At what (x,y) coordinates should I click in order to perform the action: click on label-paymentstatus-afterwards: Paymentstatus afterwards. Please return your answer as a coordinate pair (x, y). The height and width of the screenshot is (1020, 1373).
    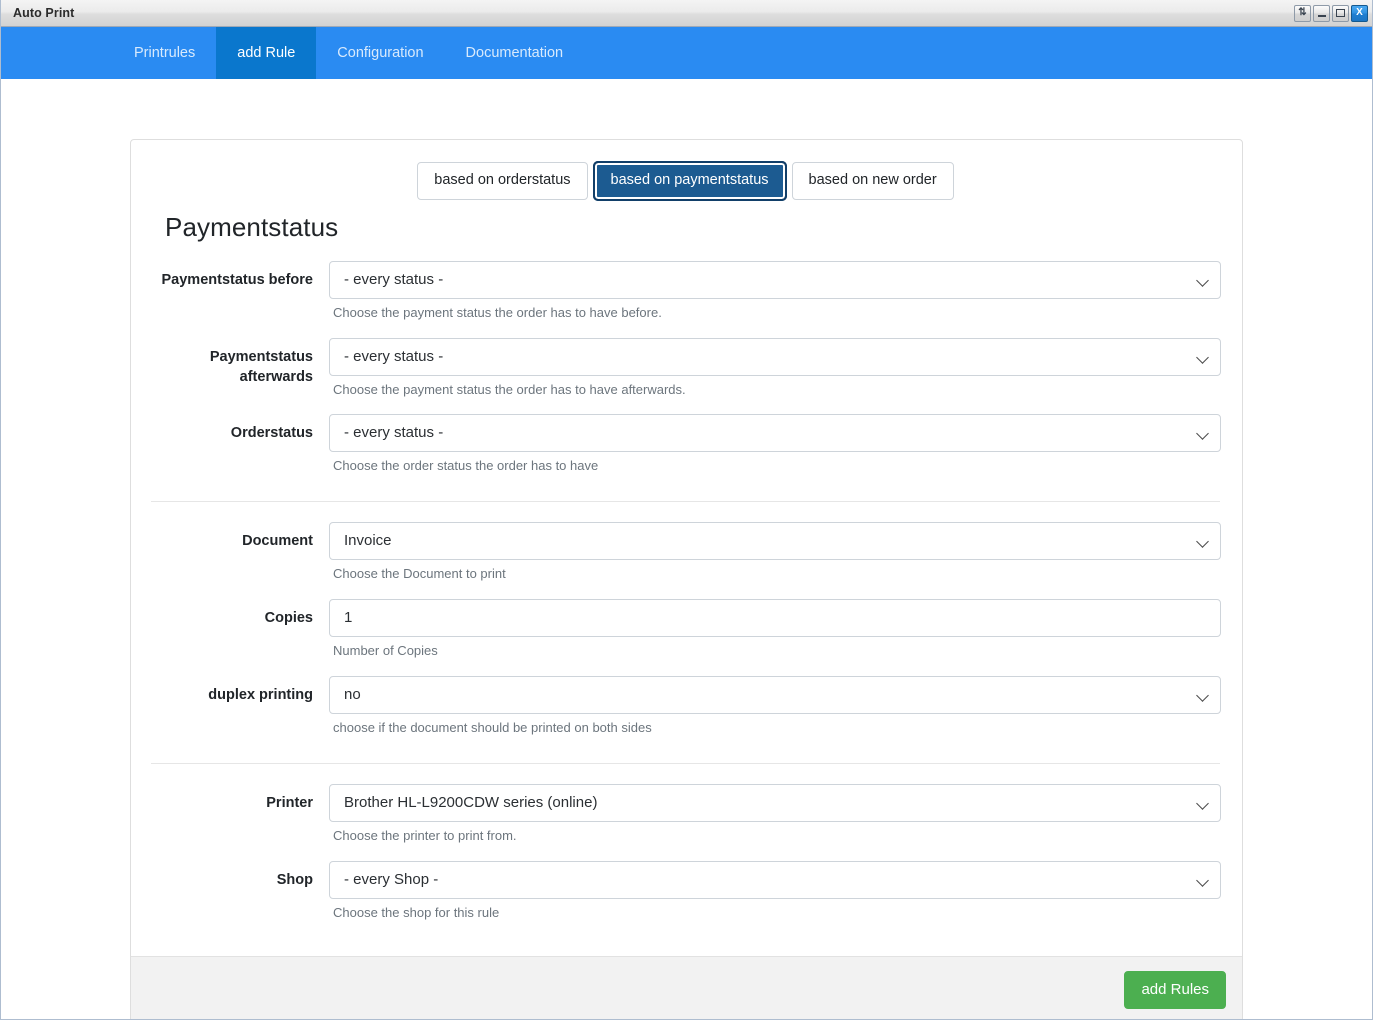
    Looking at the image, I should click on (261, 366).